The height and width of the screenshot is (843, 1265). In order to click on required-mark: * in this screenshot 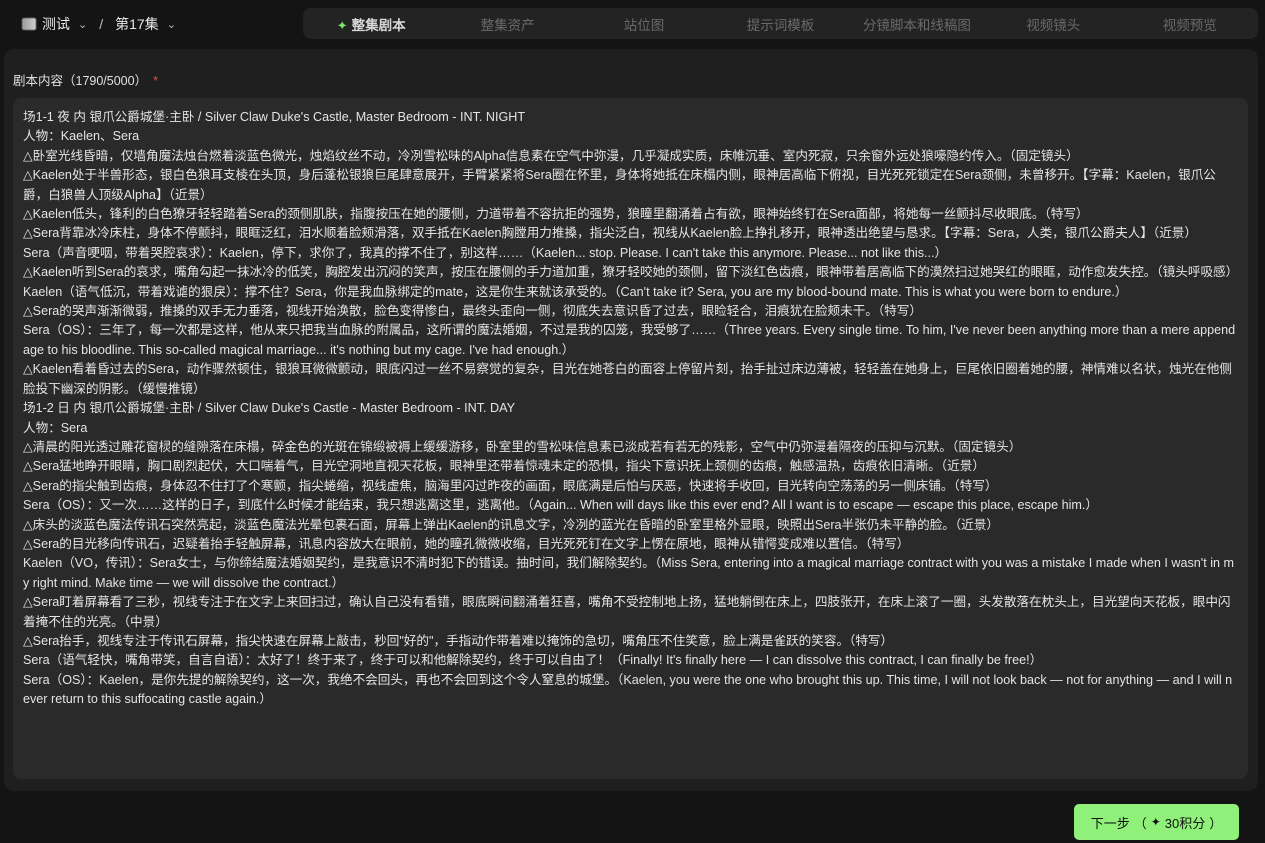, I will do `click(155, 81)`.